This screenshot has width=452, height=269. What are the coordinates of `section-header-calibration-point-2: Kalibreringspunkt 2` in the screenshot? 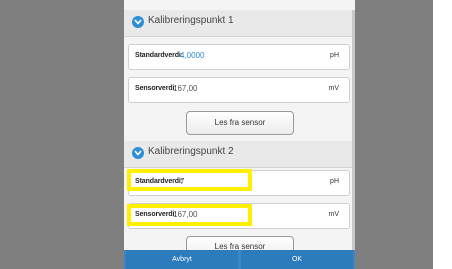 It's located at (239, 154).